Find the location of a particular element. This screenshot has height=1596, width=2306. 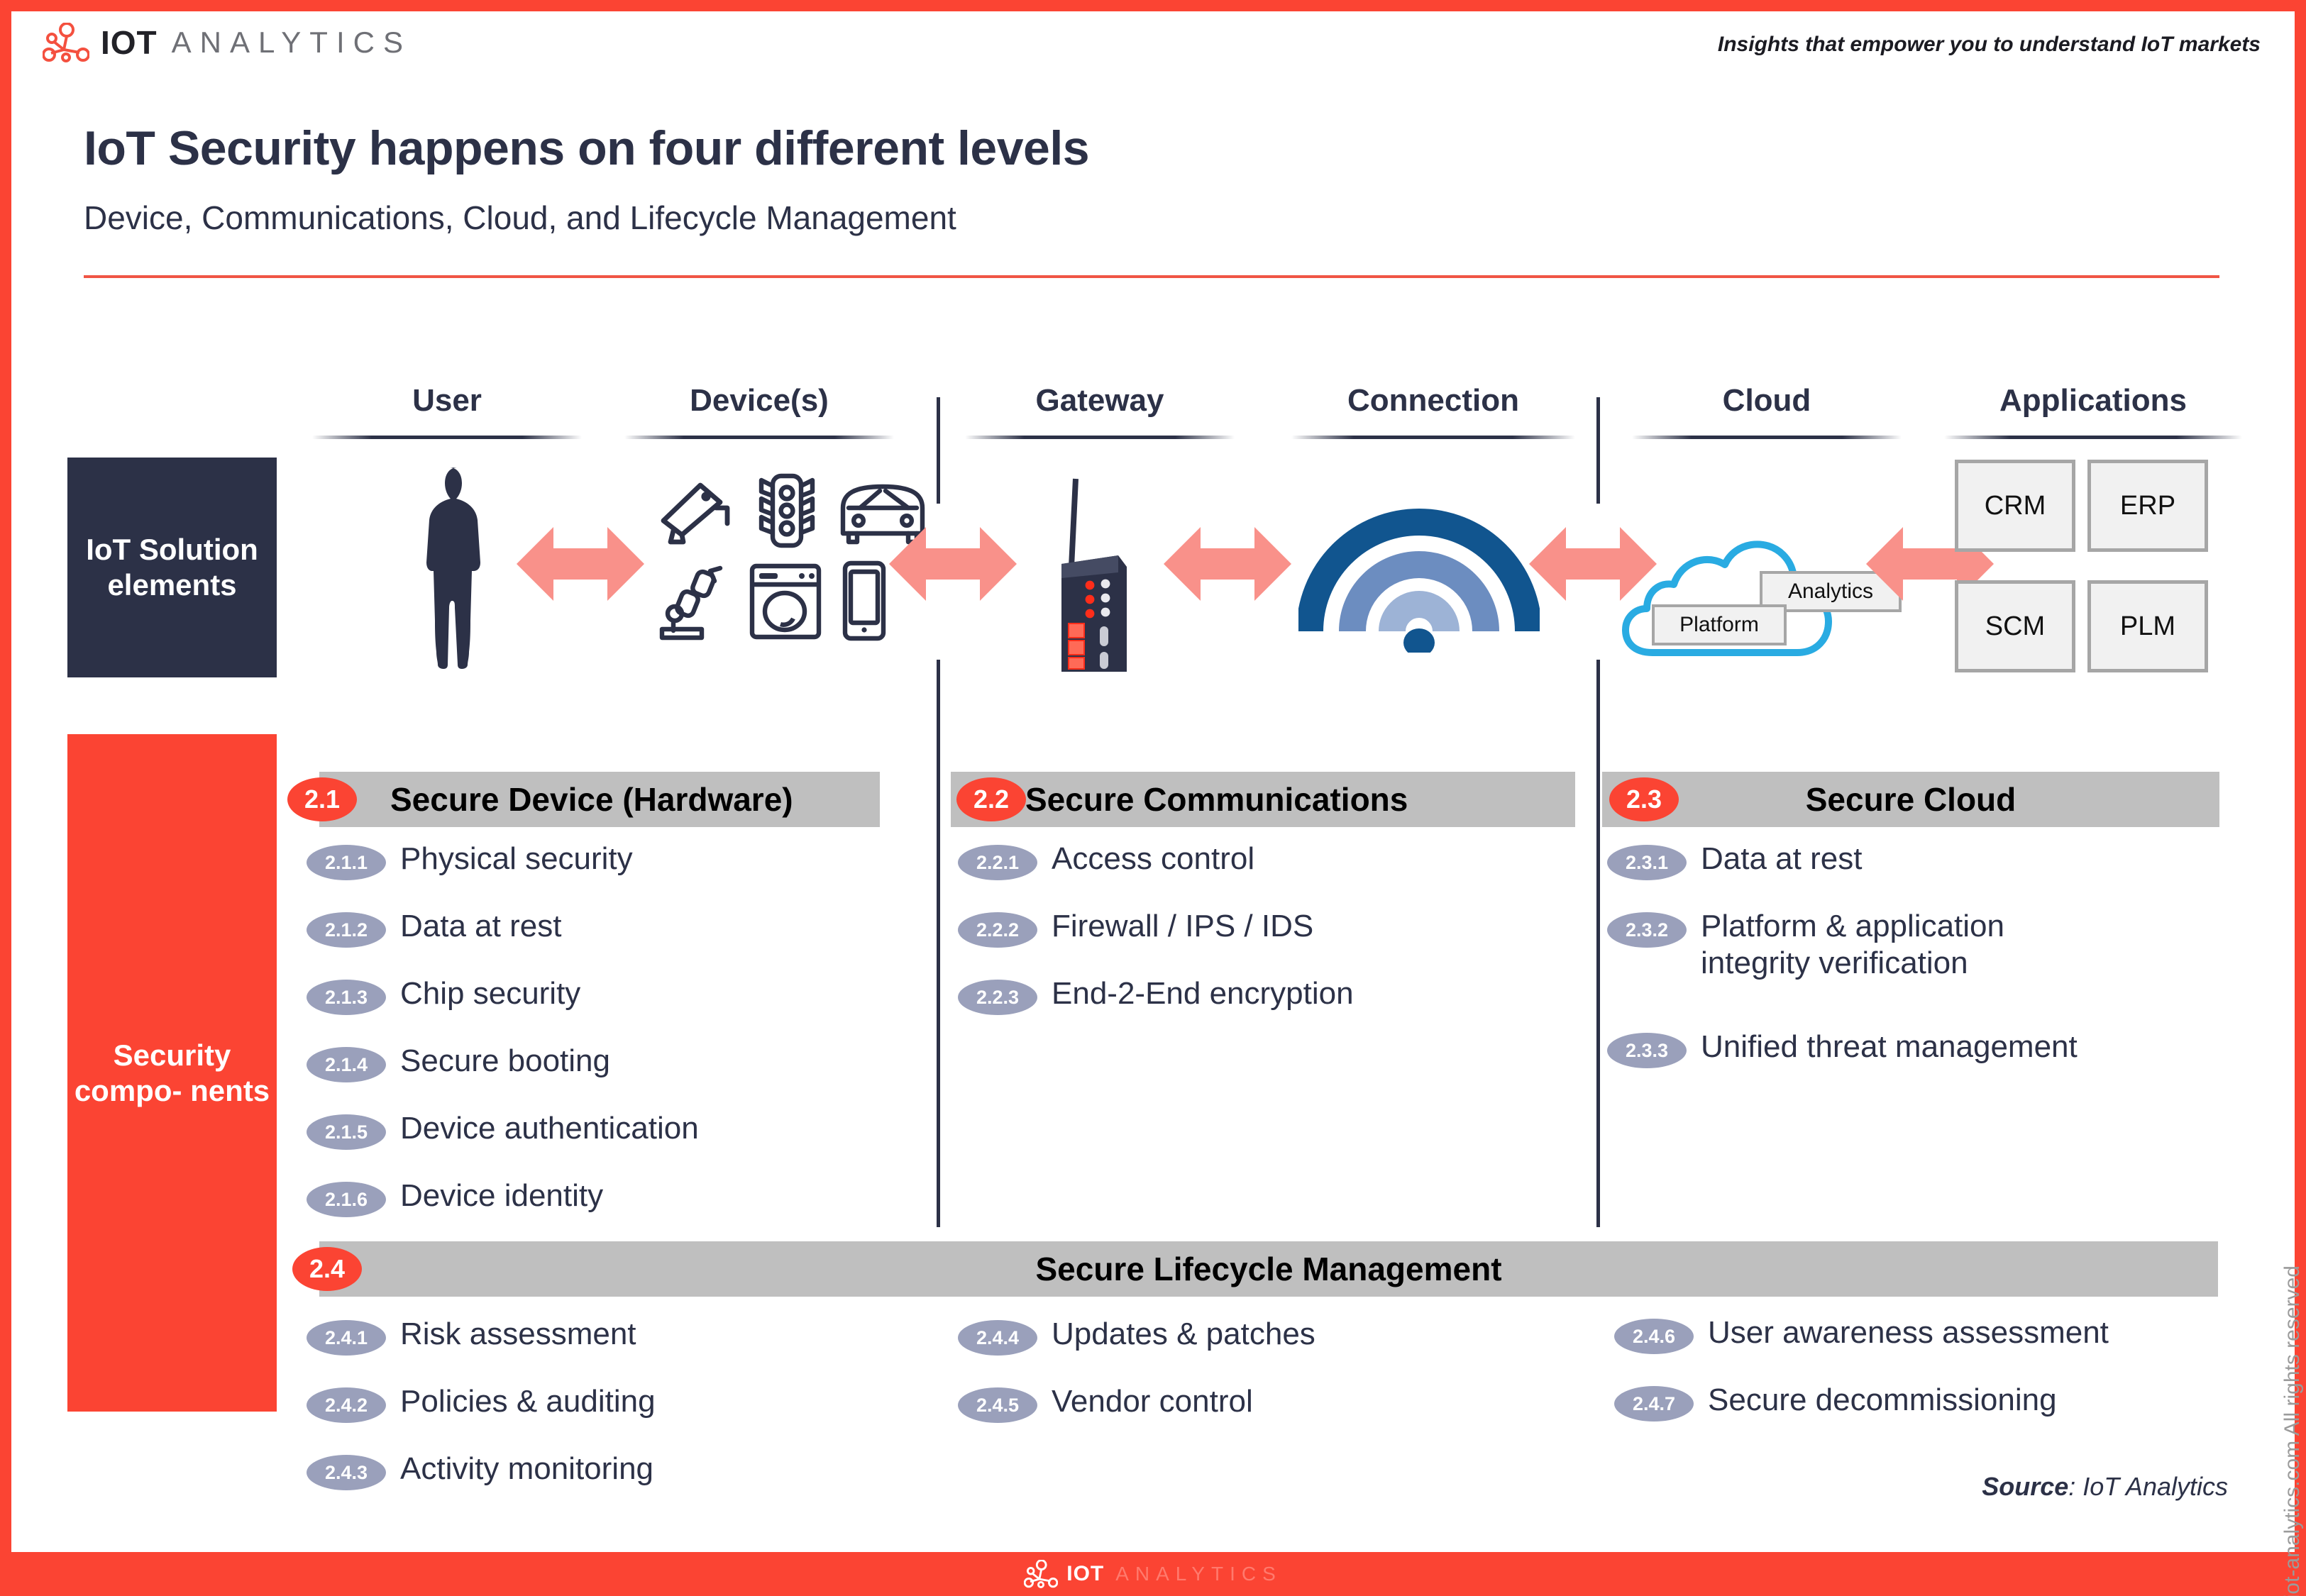

wireless-signal-icon is located at coordinates (1419, 581).